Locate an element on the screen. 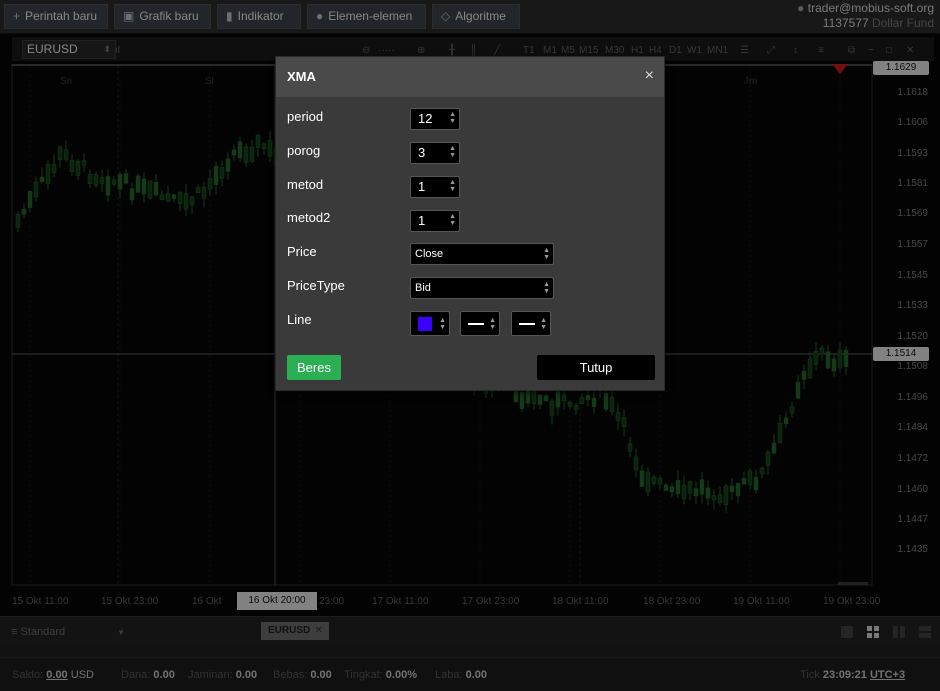 Image resolution: width=940 pixels, height=691 pixels. price-select: Close ▲ ▼ is located at coordinates (482, 254).